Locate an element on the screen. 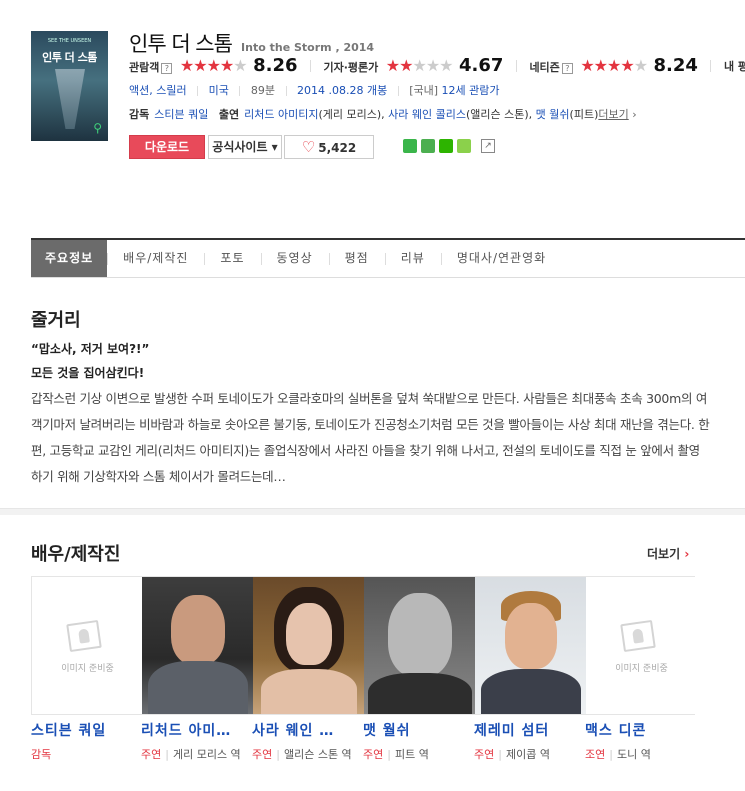 This screenshot has height=791, width=745. person-name: 맥스 디콘 is located at coordinates (637, 730).